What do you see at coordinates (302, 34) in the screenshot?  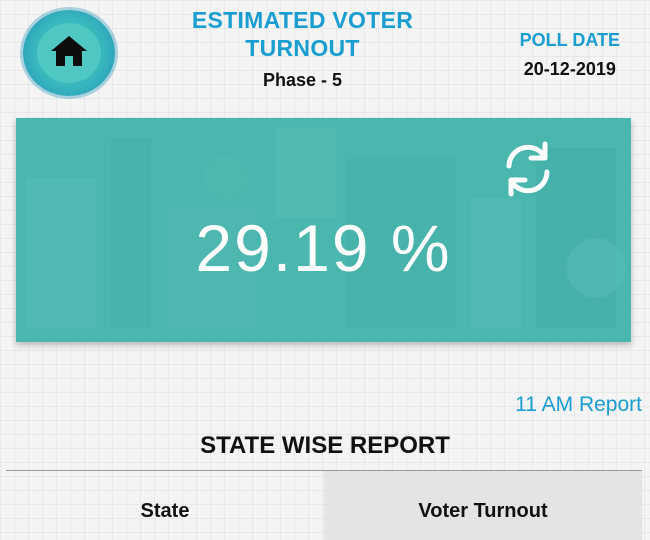 I see `page-title: ESTIMATED VOTER TURNOUT` at bounding box center [302, 34].